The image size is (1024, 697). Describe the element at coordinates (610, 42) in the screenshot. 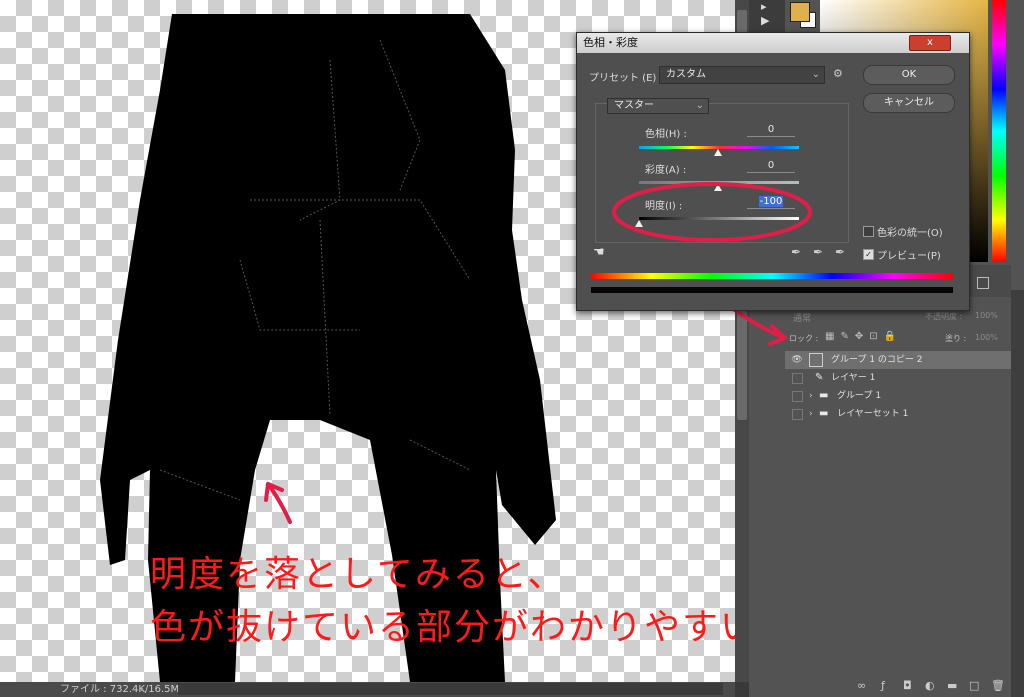

I see `dialog-title: 色相・彩度` at that location.